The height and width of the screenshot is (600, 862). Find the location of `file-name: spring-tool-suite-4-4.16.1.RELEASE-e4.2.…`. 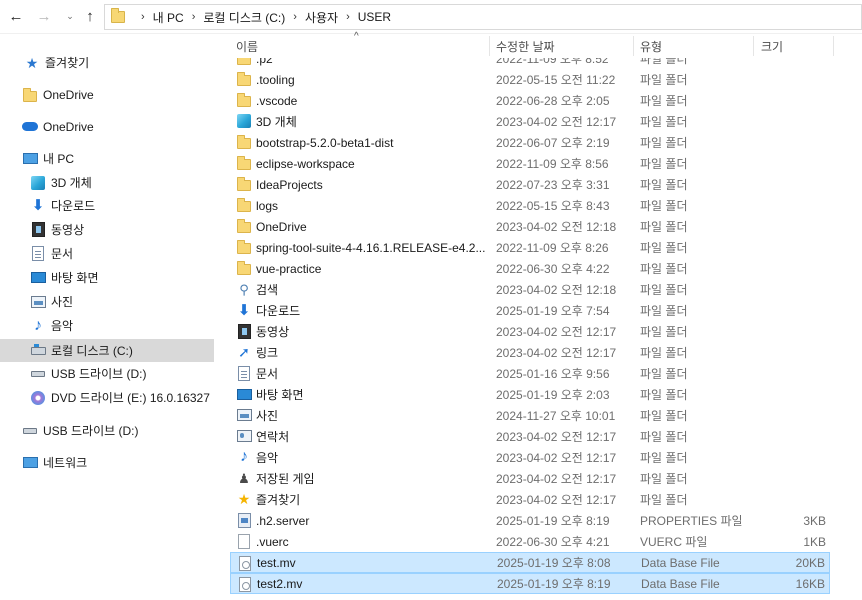

file-name: spring-tool-suite-4-4.16.1.RELEASE-e4.2.… is located at coordinates (371, 247).